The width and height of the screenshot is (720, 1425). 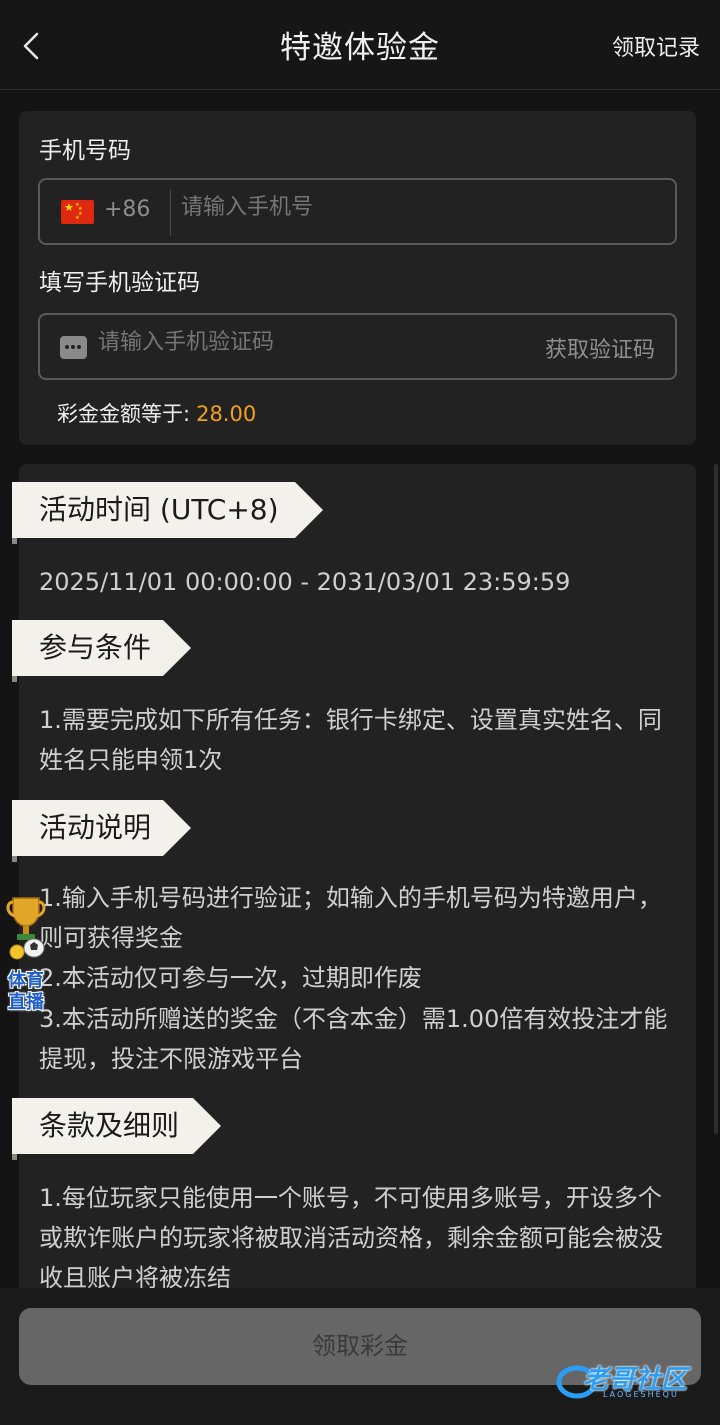 What do you see at coordinates (170, 212) in the screenshot?
I see `divider` at bounding box center [170, 212].